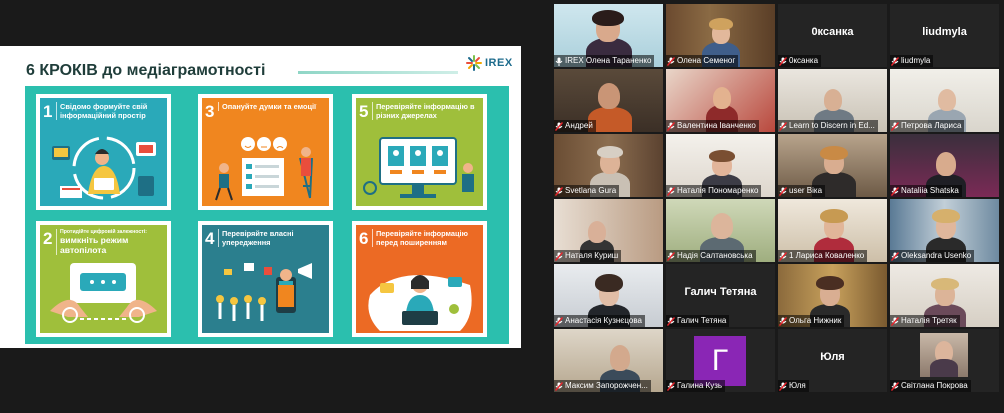 This screenshot has height=413, width=1004. I want to click on participant-tile: Петрова Лариса, so click(944, 100).